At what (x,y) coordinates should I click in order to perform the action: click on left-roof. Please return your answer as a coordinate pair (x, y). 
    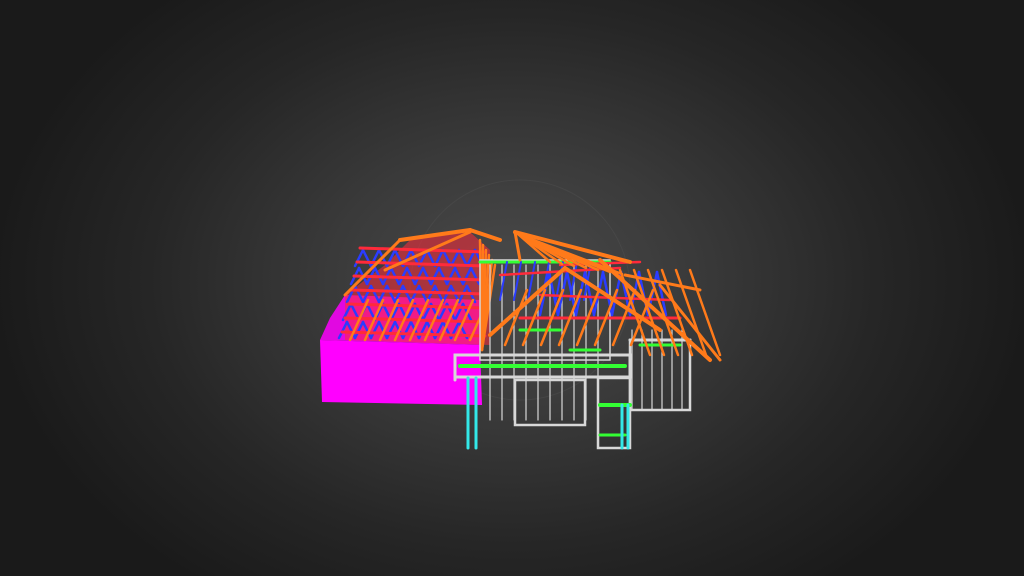
    Looking at the image, I should click on (419, 290).